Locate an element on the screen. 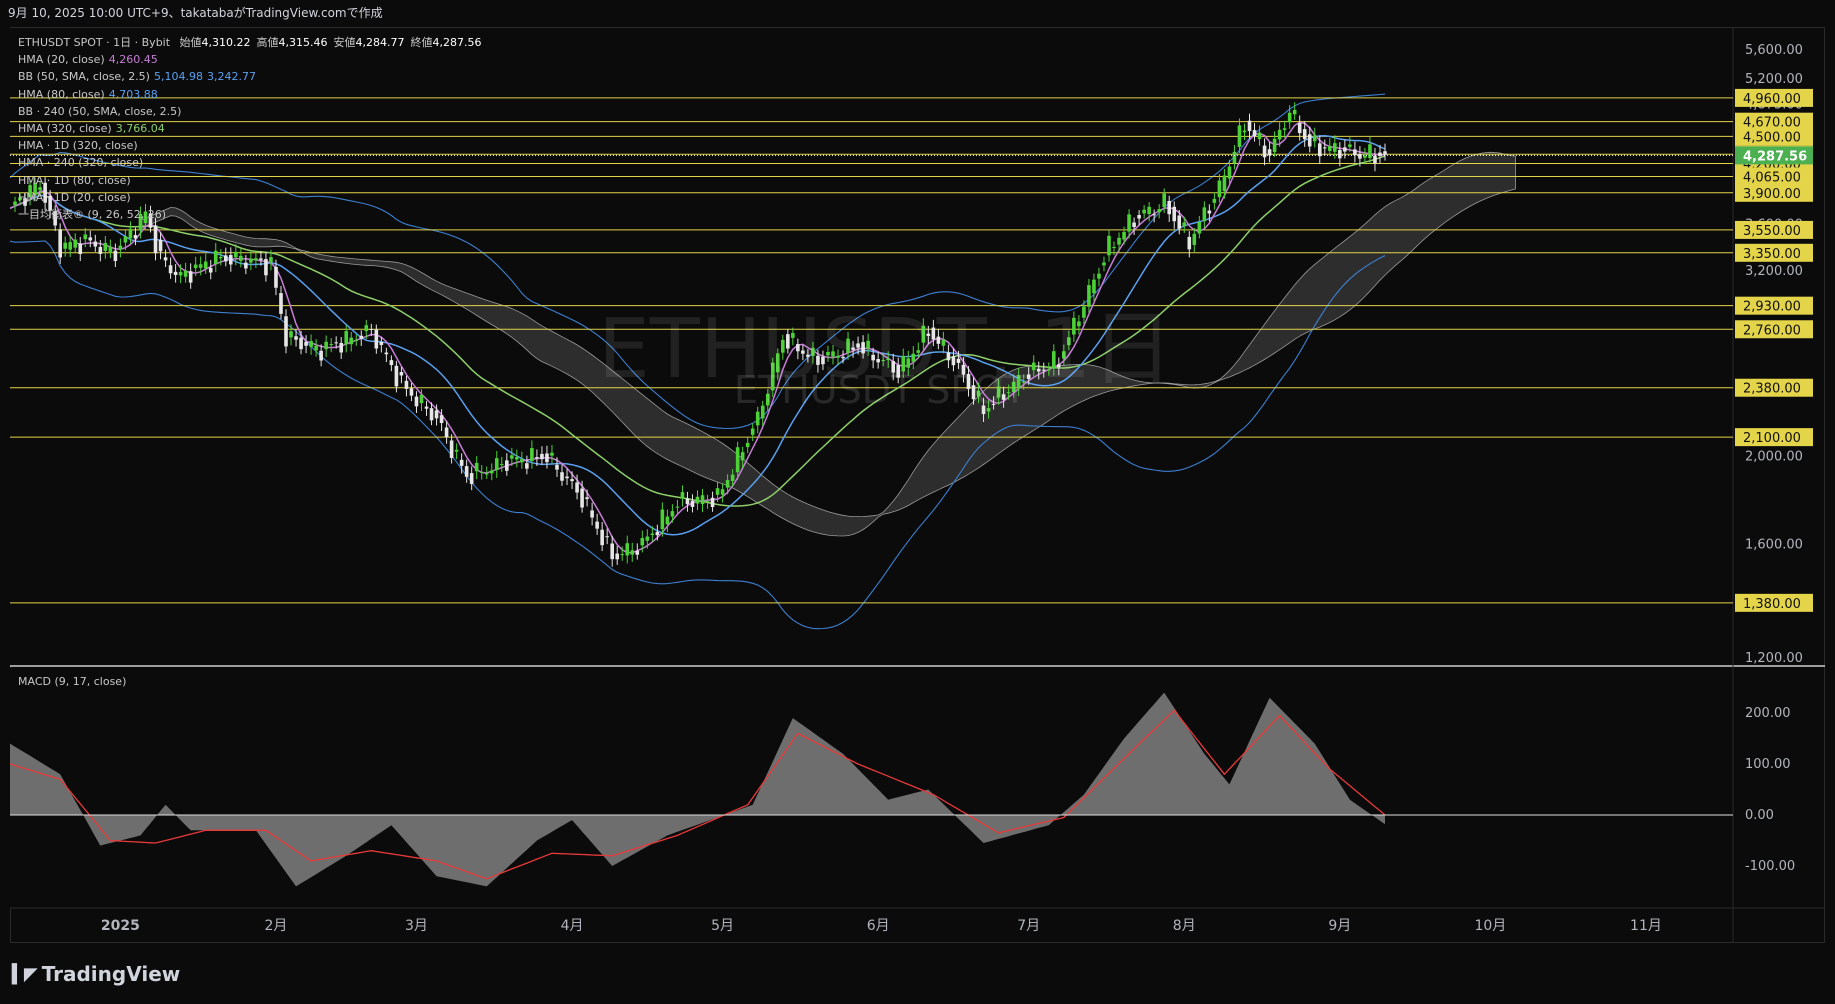 The height and width of the screenshot is (1004, 1835). indicator-row: HMA (80, close) 4,703.88 is located at coordinates (249, 94).